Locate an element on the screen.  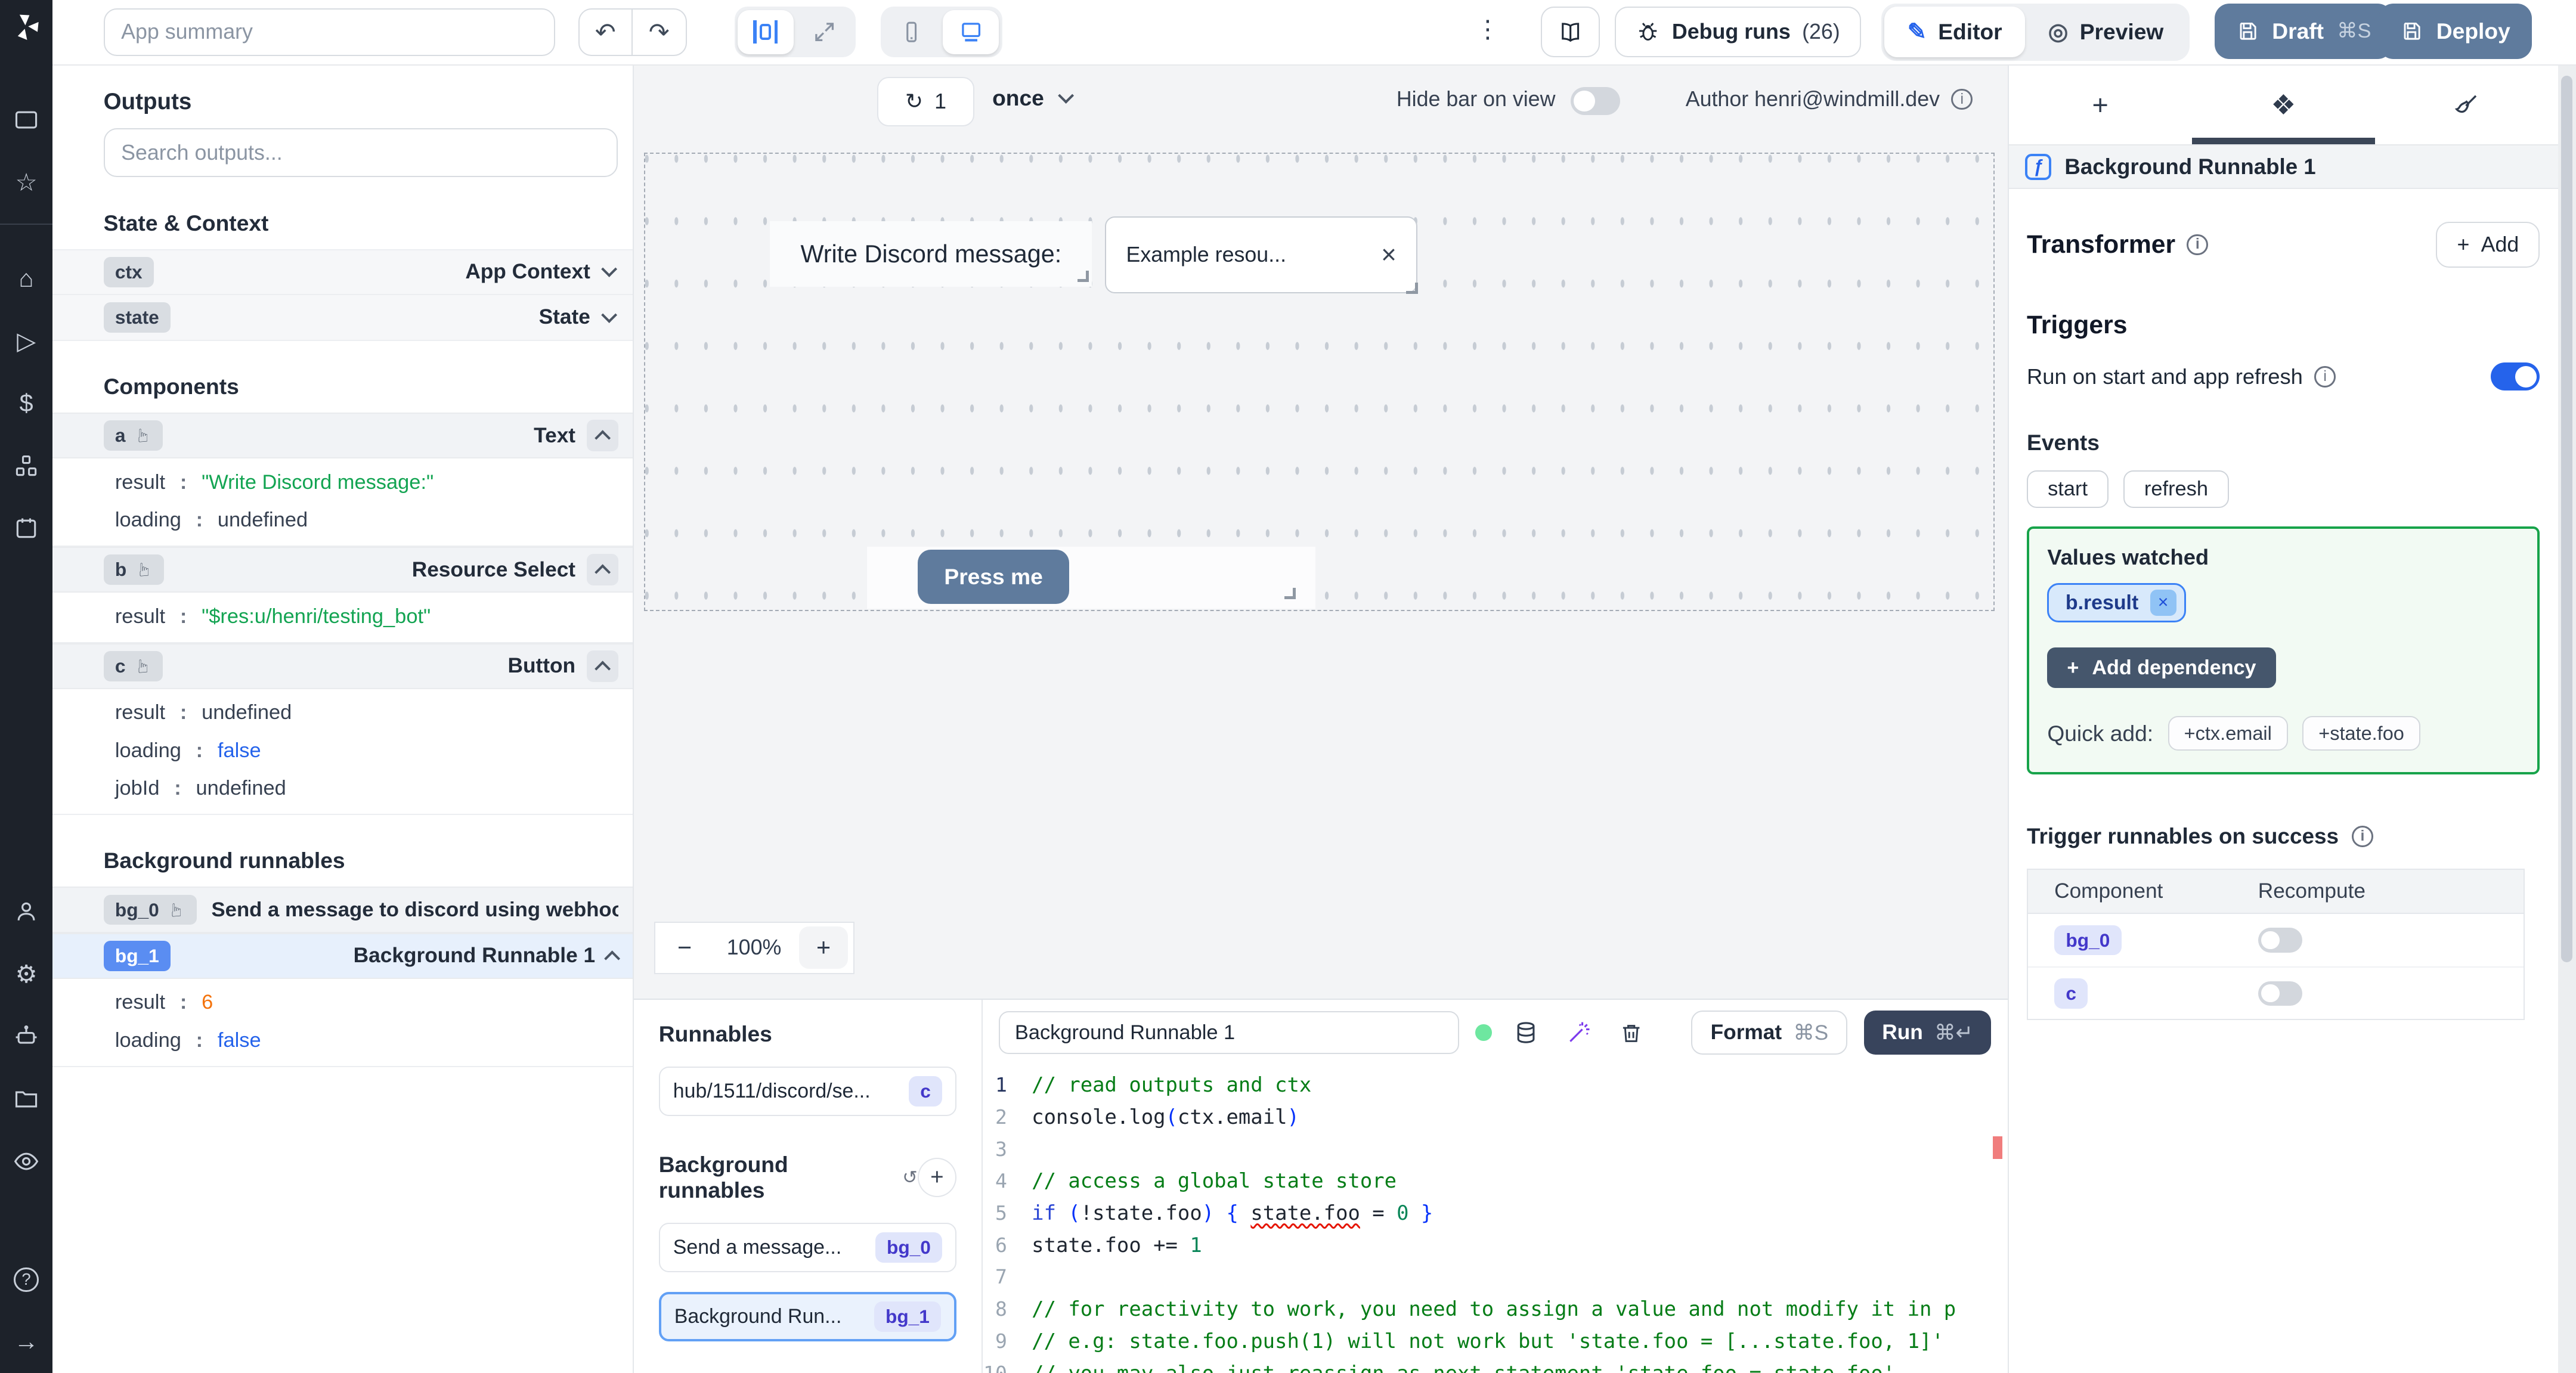
runnable-item-bg0: Send a message... bg_0 is located at coordinates (808, 1248).